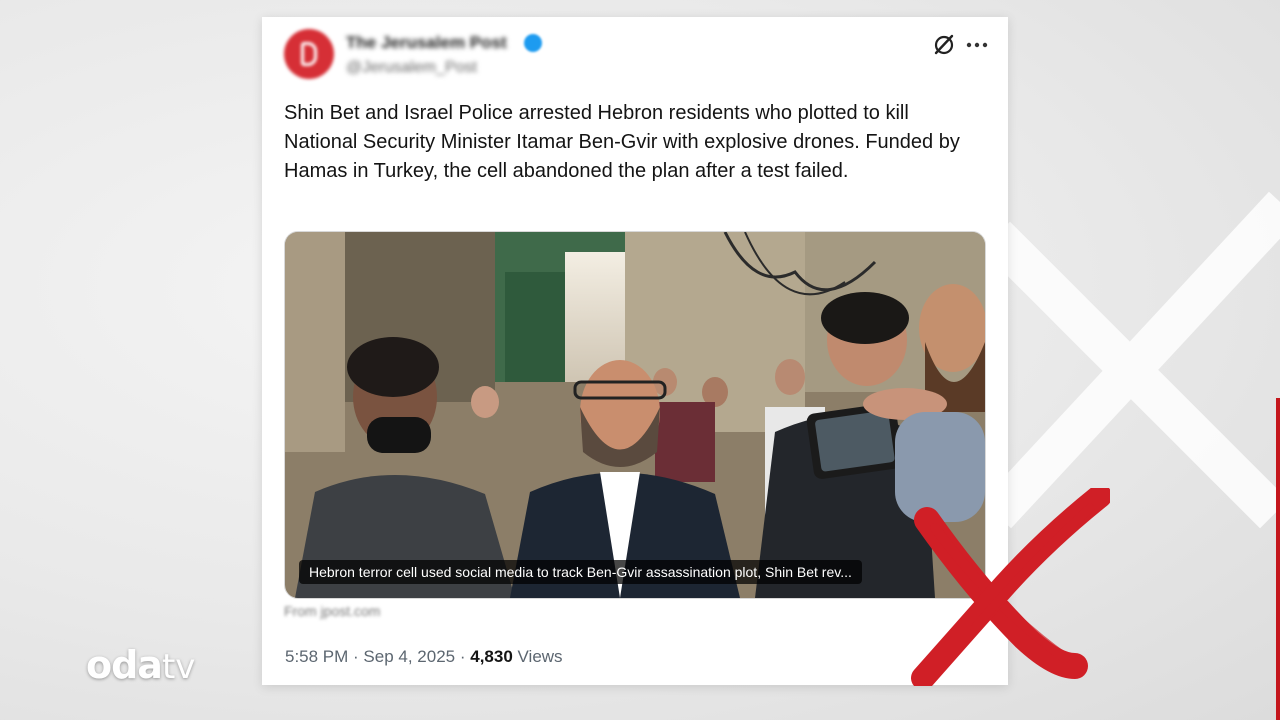  What do you see at coordinates (533, 43) in the screenshot?
I see `verified-badge-icon` at bounding box center [533, 43].